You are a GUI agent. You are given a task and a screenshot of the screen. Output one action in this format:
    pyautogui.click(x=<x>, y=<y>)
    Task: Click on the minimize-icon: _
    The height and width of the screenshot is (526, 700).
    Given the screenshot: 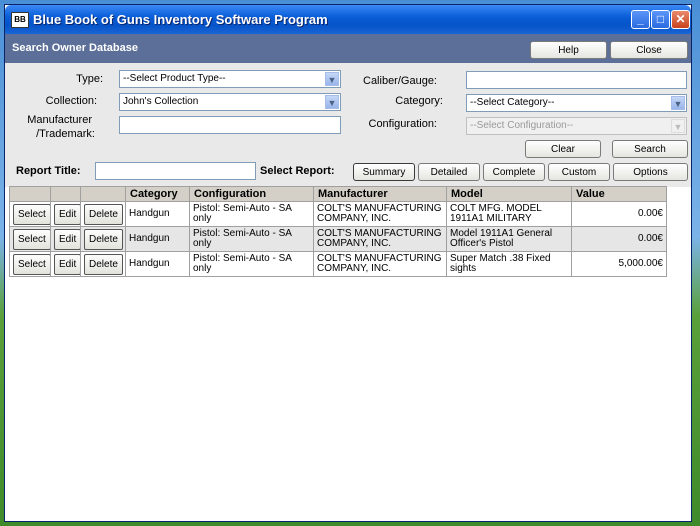 What is the action you would take?
    pyautogui.click(x=640, y=19)
    